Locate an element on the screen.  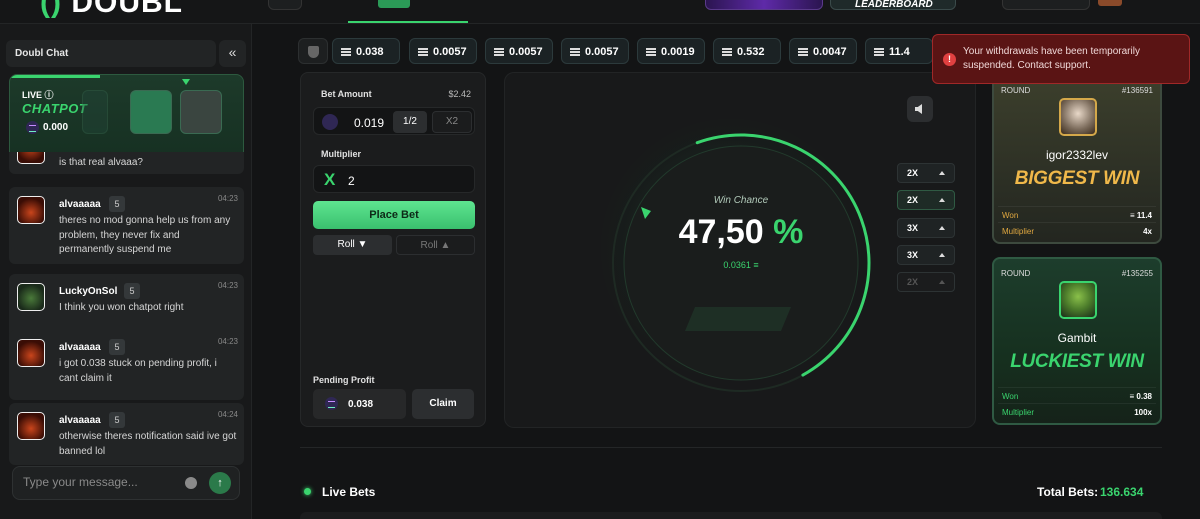
nav-tab-indicator is located at coordinates (408, 22).